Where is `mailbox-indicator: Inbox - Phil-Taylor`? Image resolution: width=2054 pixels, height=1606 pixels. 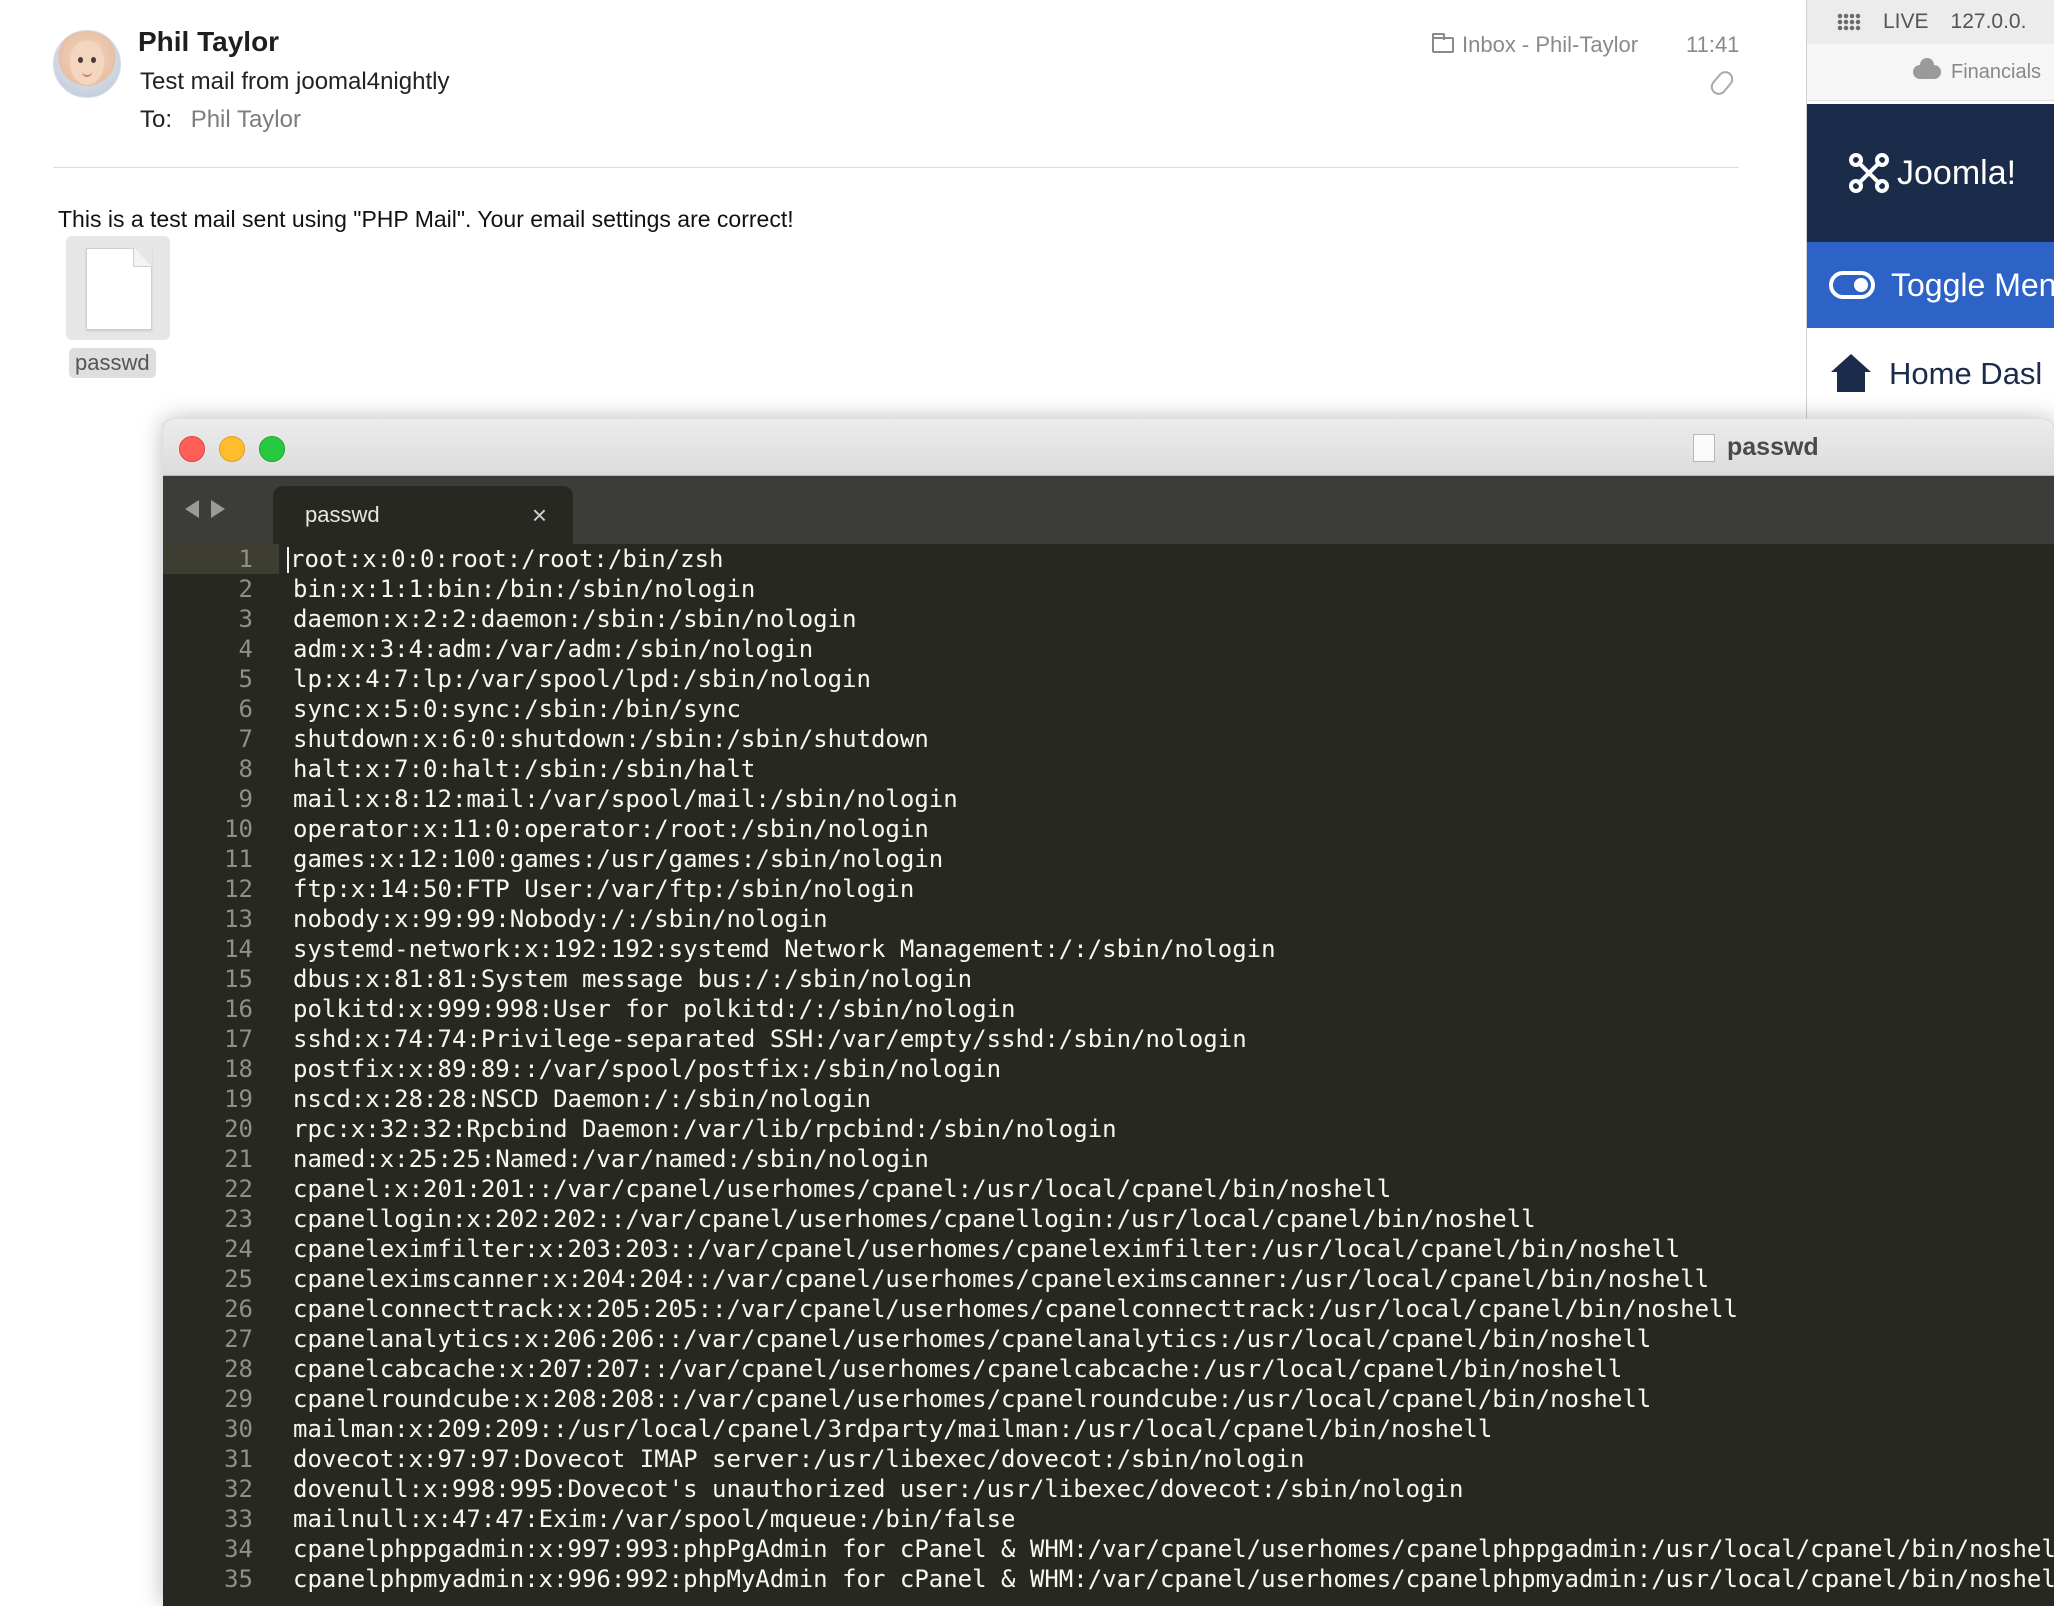 mailbox-indicator: Inbox - Phil-Taylor is located at coordinates (1535, 45).